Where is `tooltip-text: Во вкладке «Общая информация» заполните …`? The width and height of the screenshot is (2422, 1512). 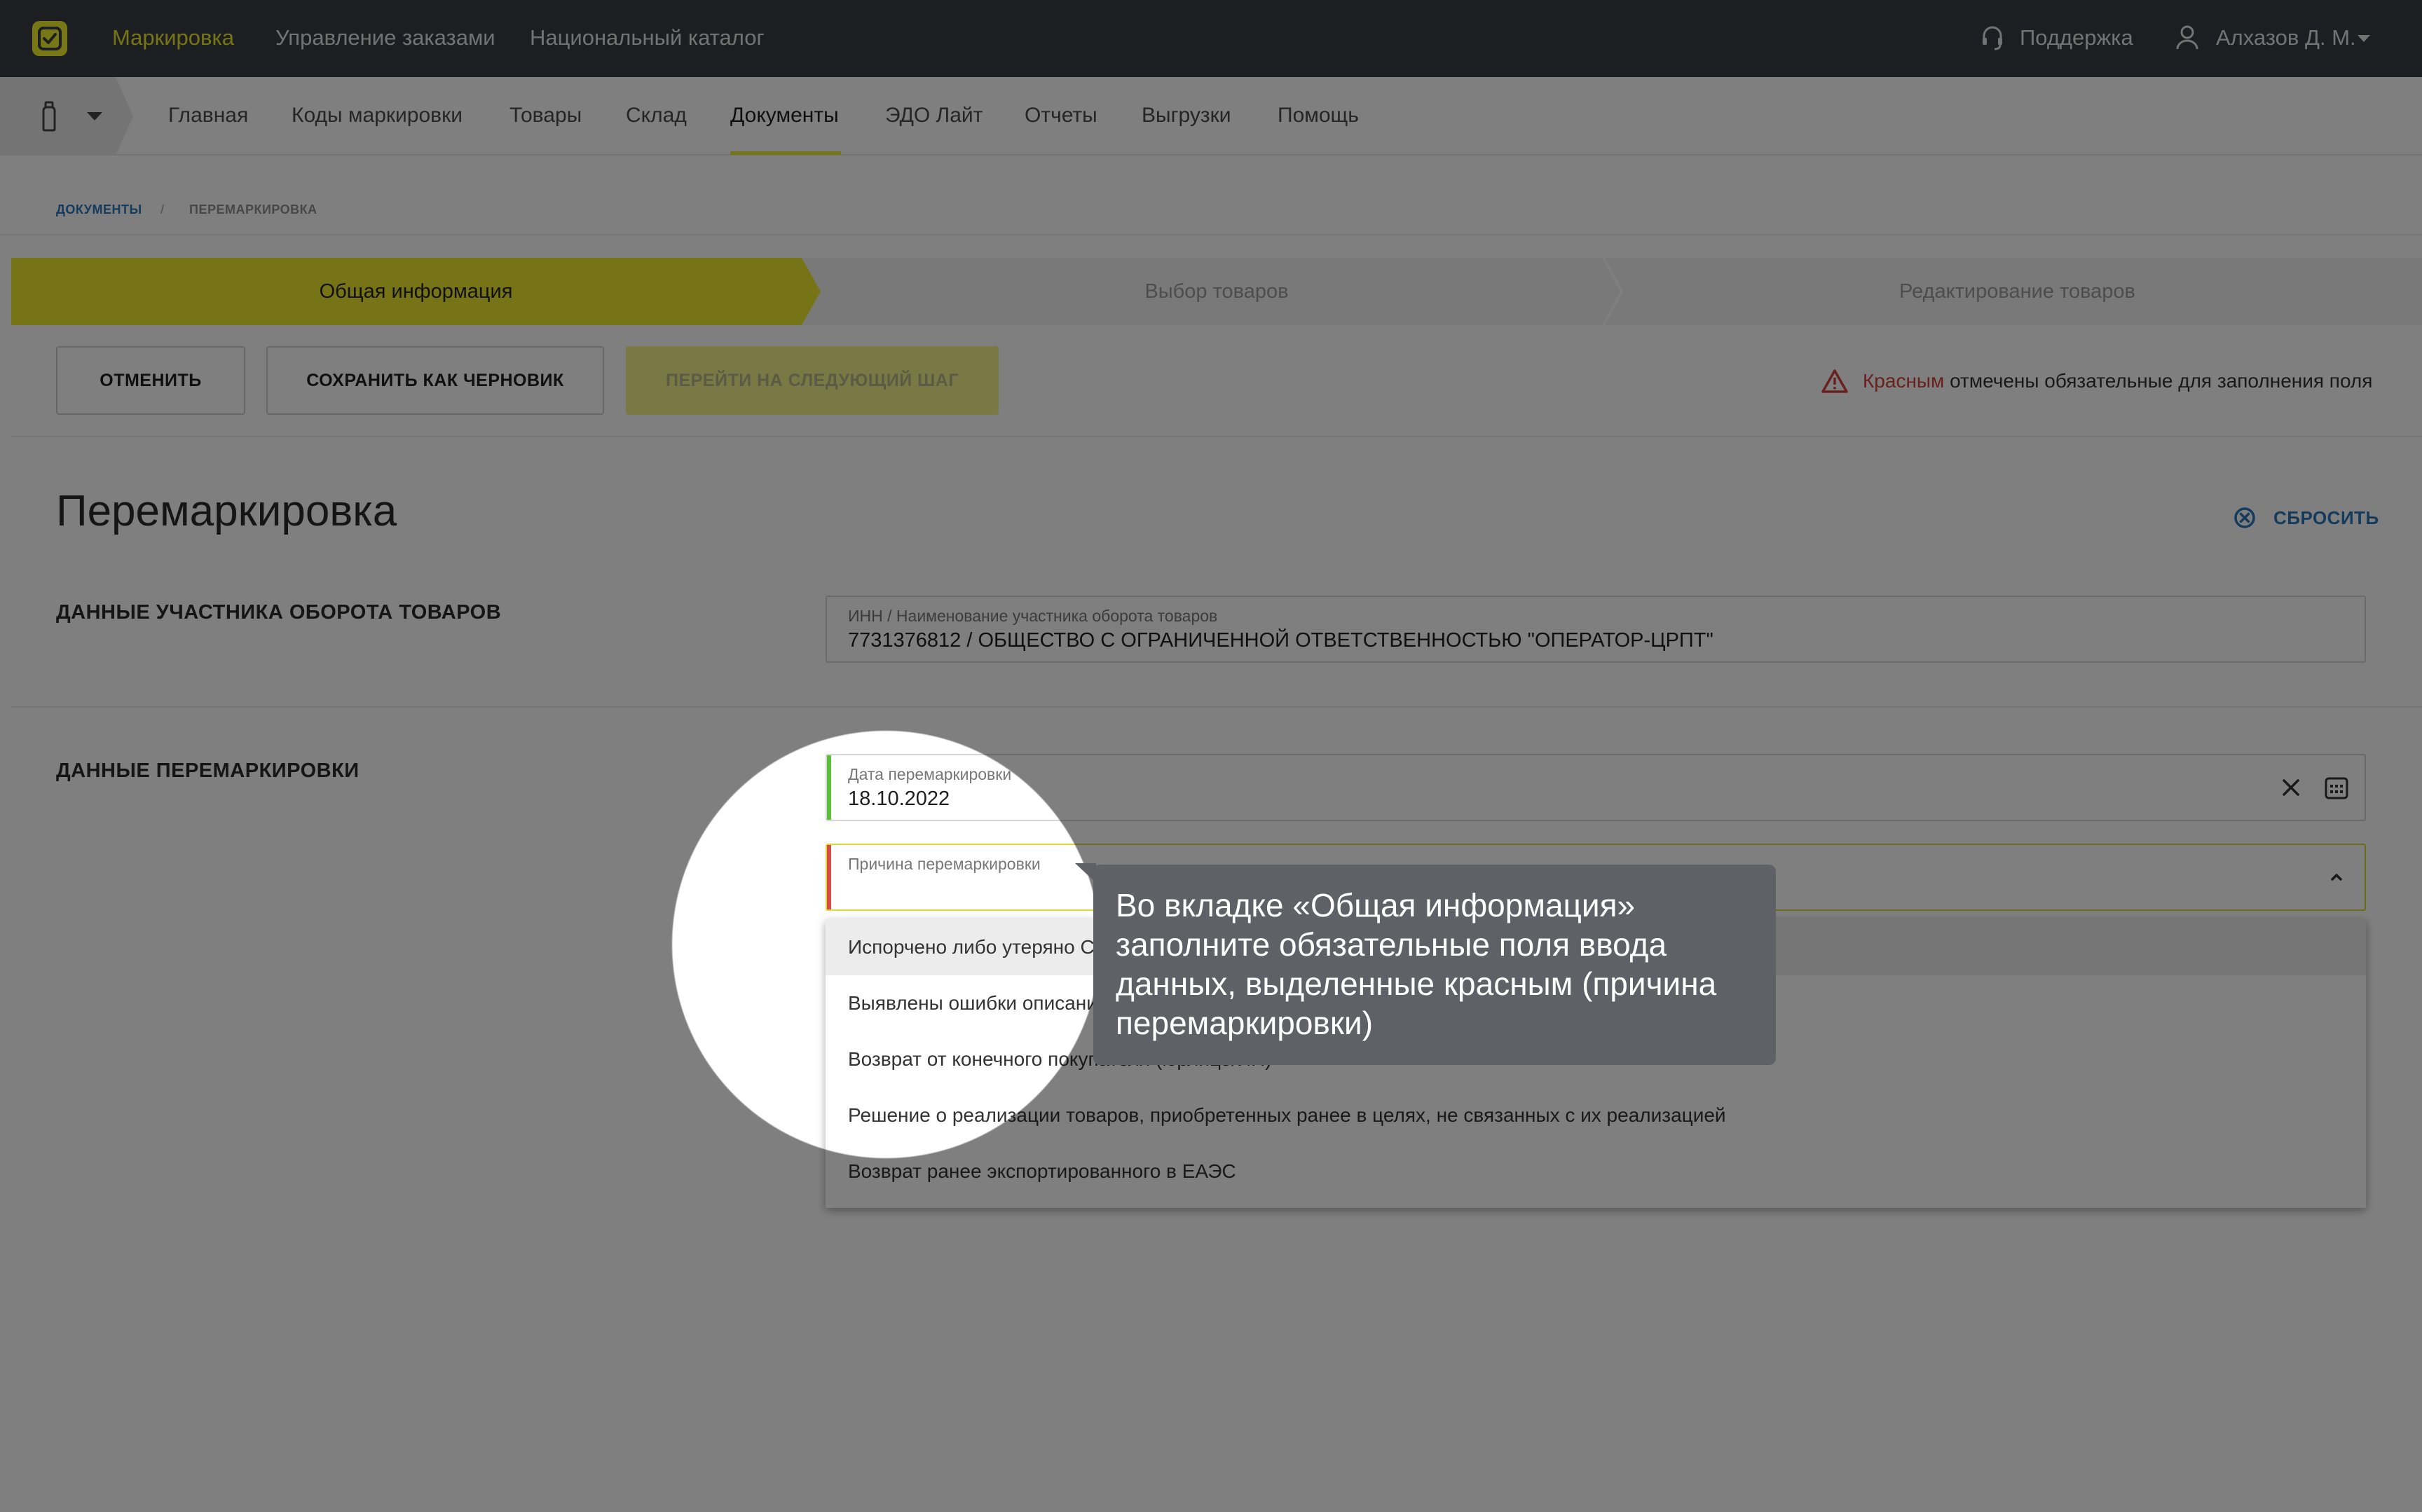
tooltip-text: Во вкладке «Общая информация» заполните … is located at coordinates (1416, 964).